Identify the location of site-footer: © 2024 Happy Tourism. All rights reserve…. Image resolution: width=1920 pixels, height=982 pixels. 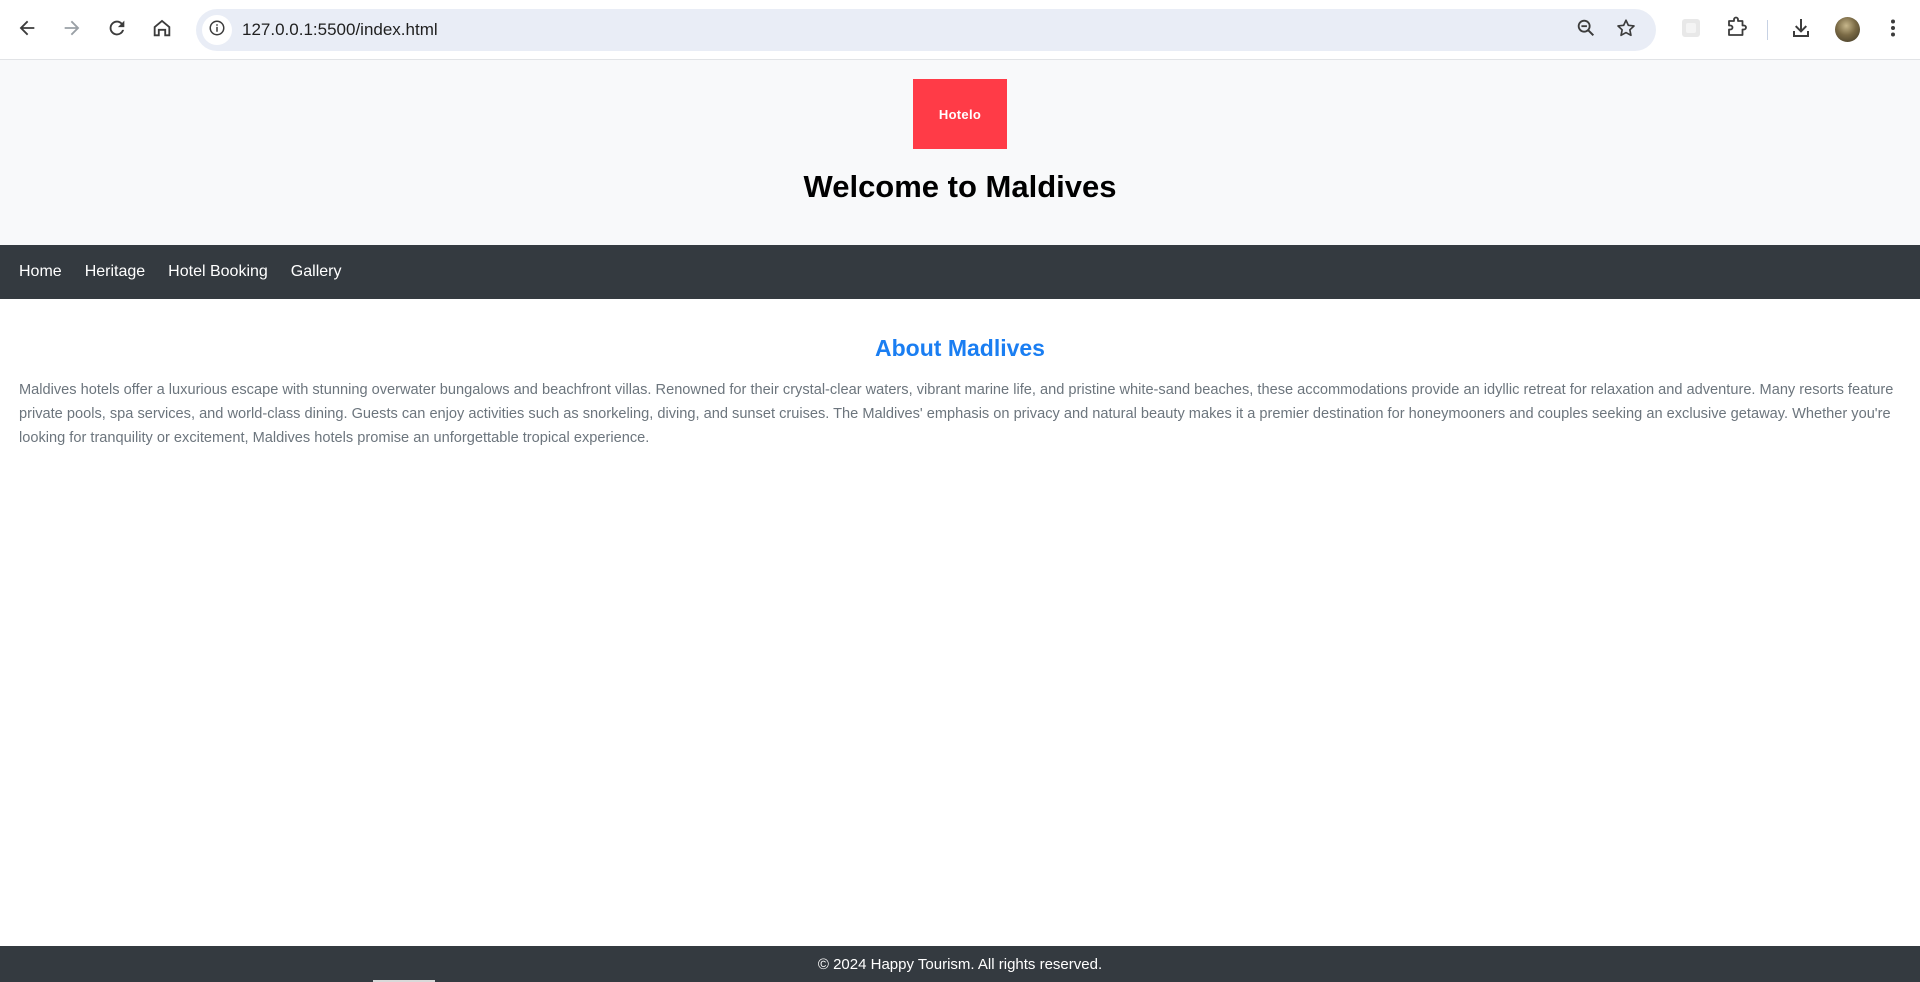
(960, 964).